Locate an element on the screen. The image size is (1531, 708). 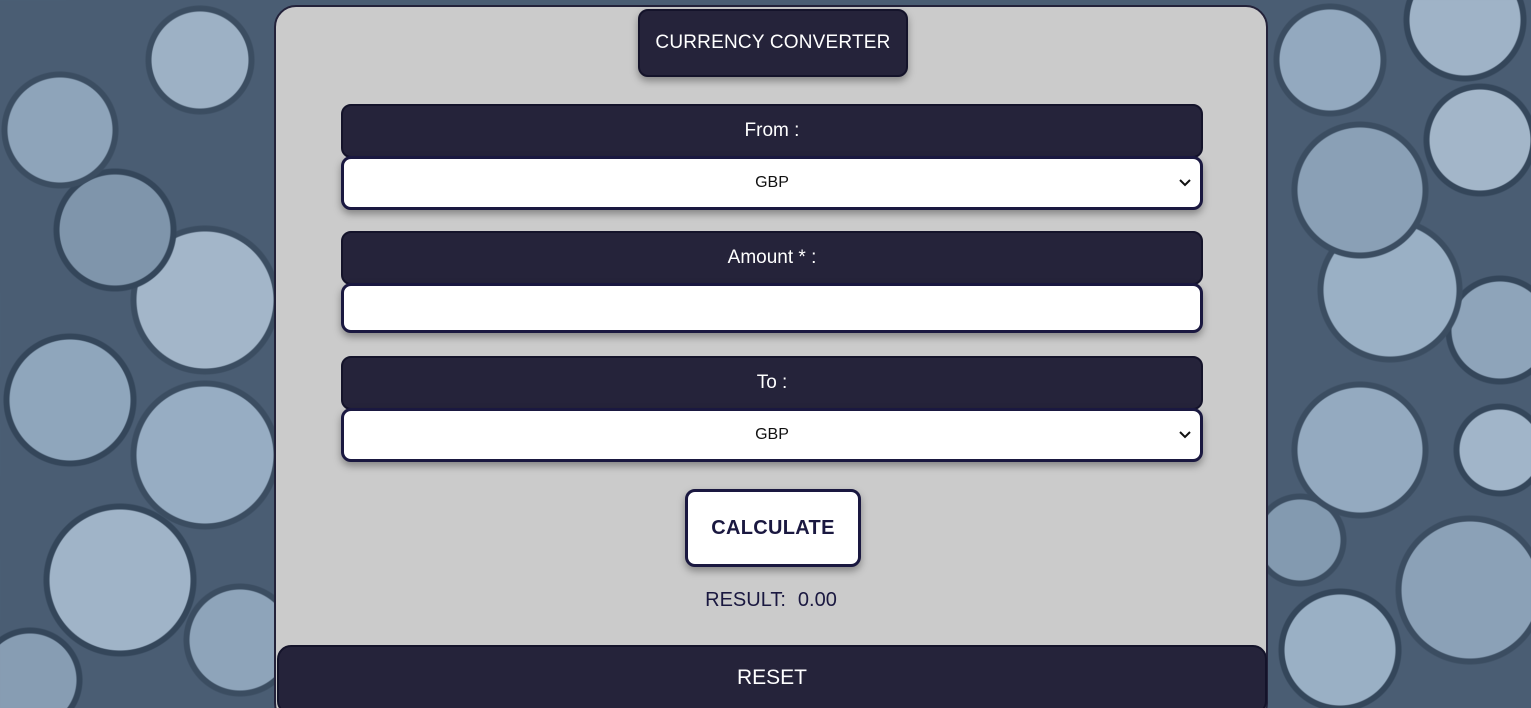
from-selected-value: GBP is located at coordinates (772, 182).